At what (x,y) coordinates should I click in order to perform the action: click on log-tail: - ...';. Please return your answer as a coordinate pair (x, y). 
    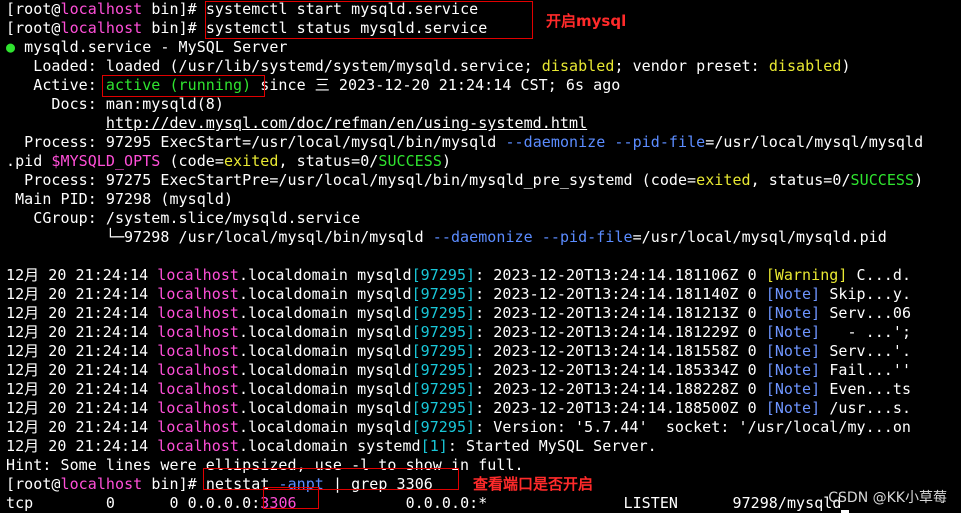
    Looking at the image, I should click on (866, 332).